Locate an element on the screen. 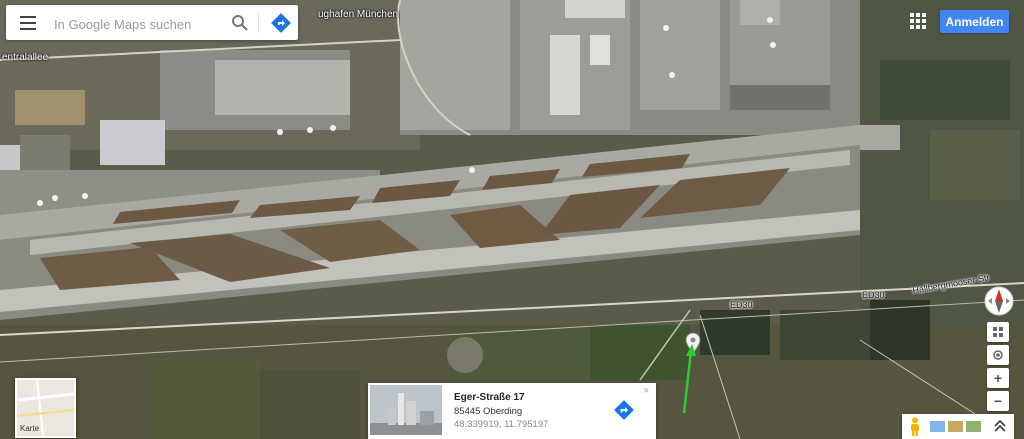  tilt-icon is located at coordinates (998, 332).